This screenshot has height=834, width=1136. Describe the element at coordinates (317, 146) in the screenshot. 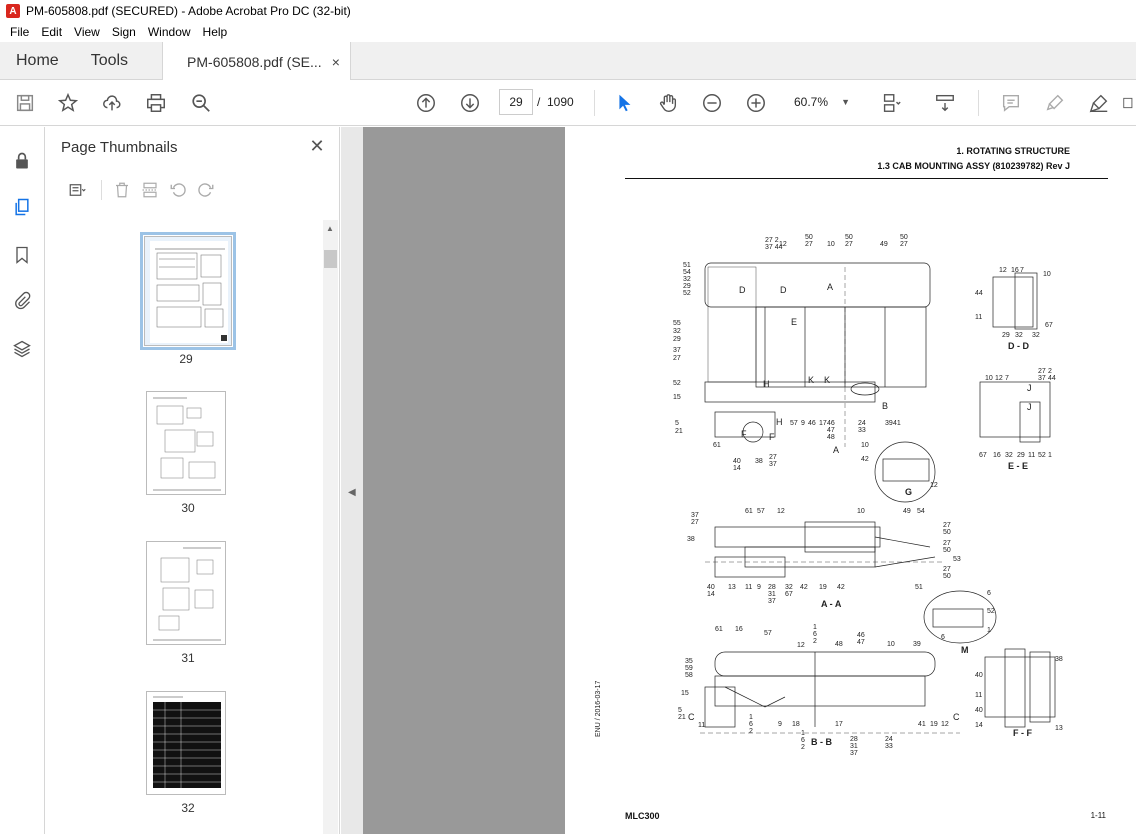

I see `close-icon: ✕` at that location.